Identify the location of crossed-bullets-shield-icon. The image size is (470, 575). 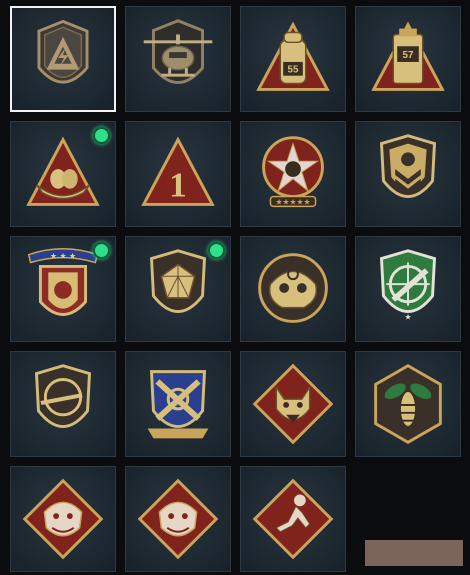
(178, 404).